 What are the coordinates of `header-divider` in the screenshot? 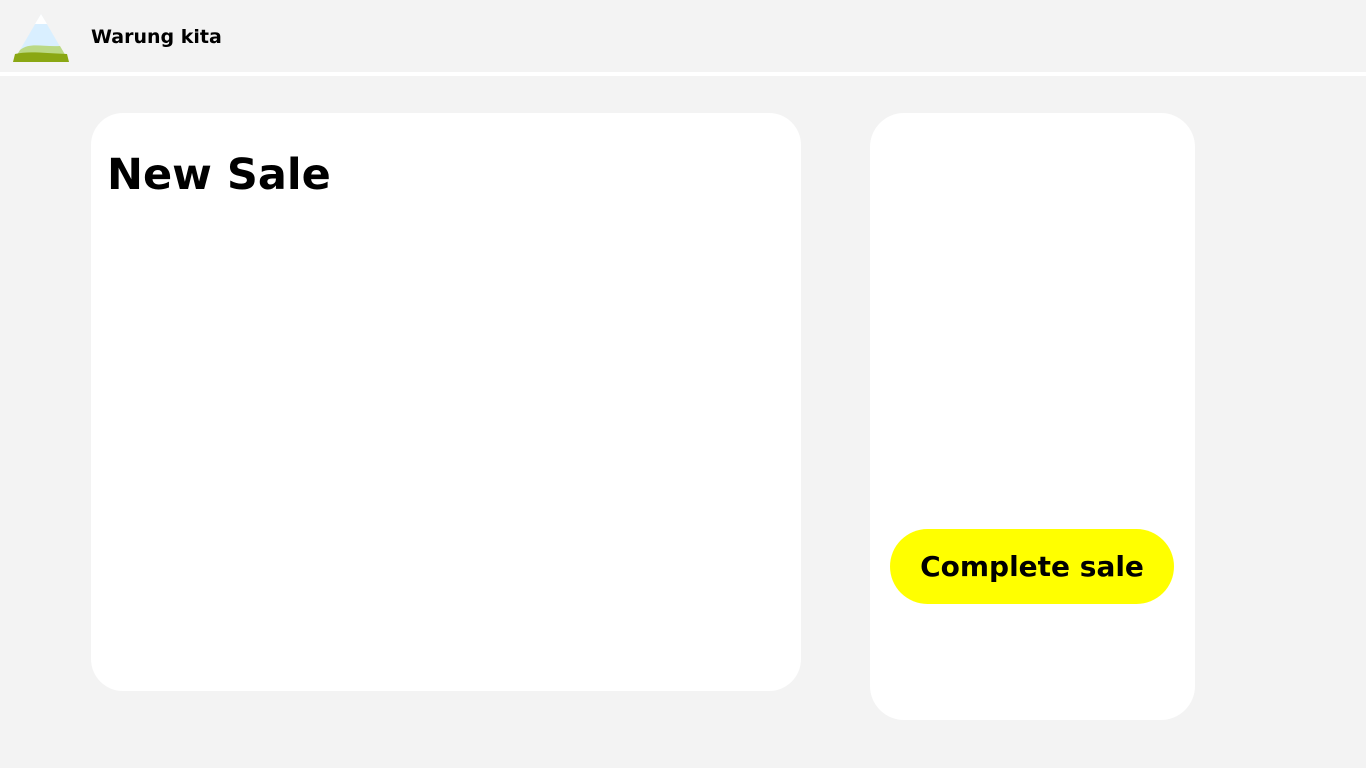 It's located at (683, 74).